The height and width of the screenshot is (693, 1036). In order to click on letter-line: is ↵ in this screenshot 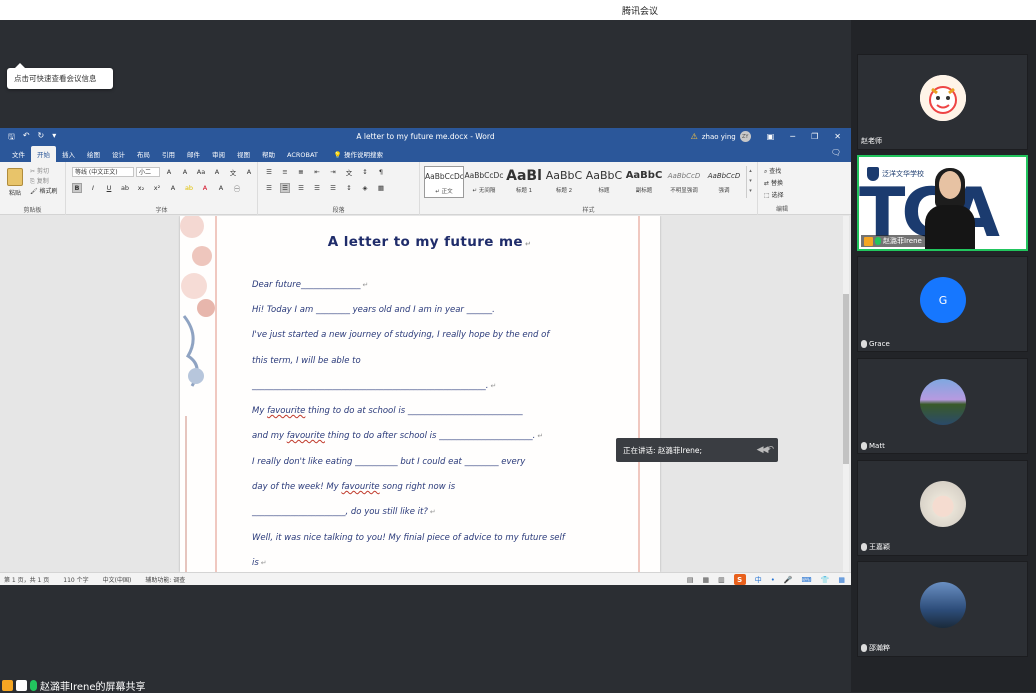, I will do `click(259, 563)`.